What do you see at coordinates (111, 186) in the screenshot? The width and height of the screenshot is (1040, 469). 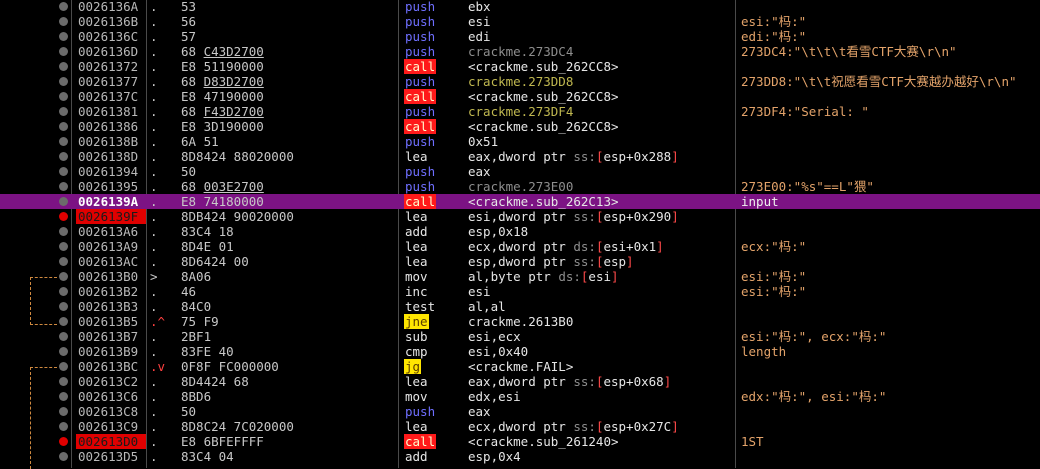 I see `address-cell: 00261395` at bounding box center [111, 186].